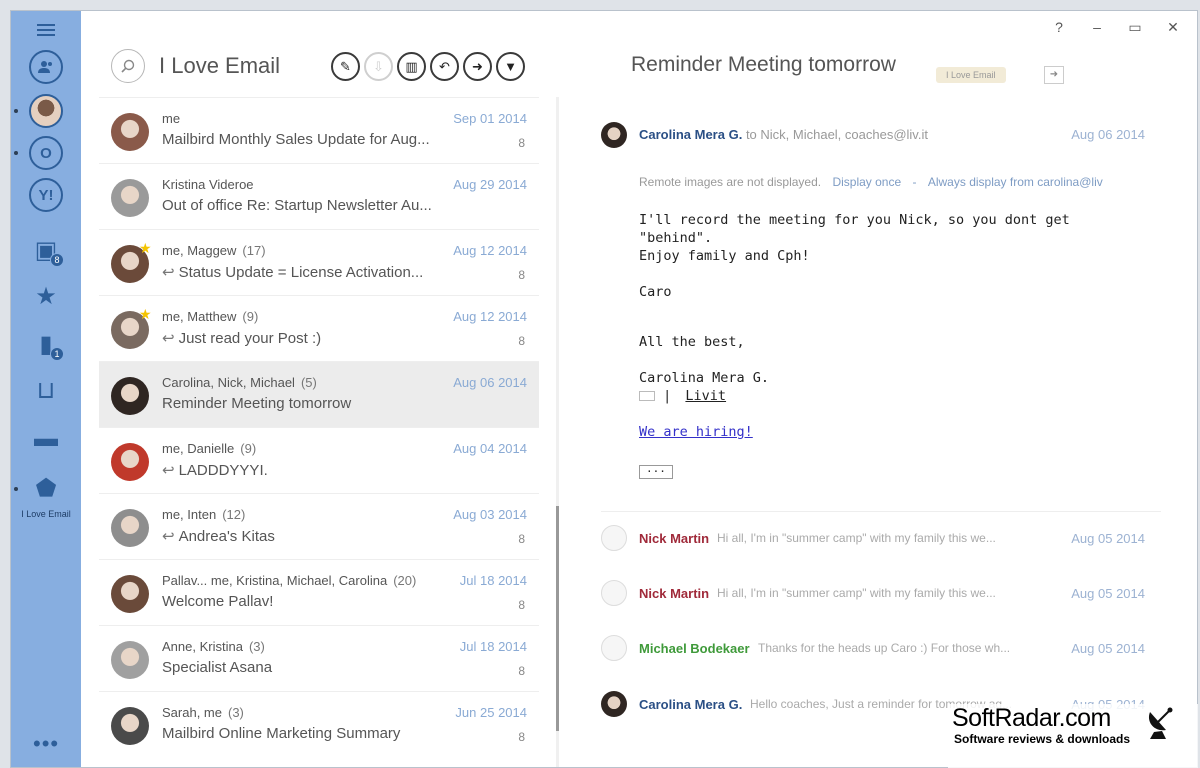 The image size is (1200, 768). I want to click on folder-tag: I Love Email, so click(971, 75).